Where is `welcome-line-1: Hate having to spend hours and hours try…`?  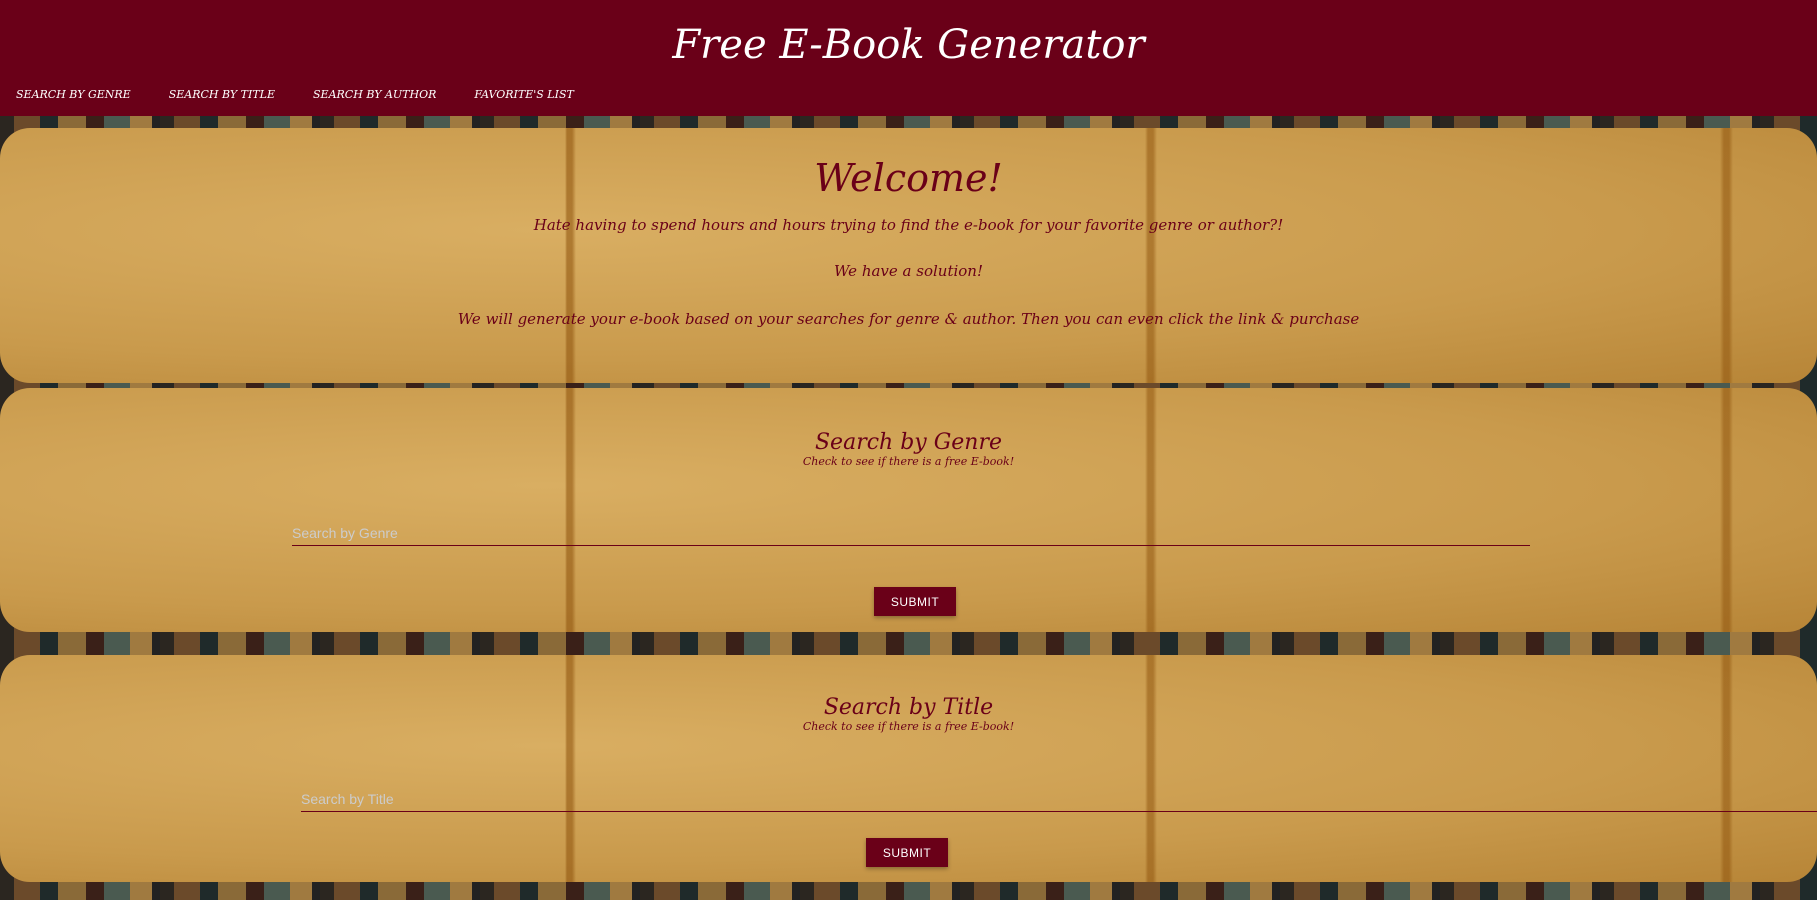
welcome-line-1: Hate having to spend hours and hours try… is located at coordinates (908, 225).